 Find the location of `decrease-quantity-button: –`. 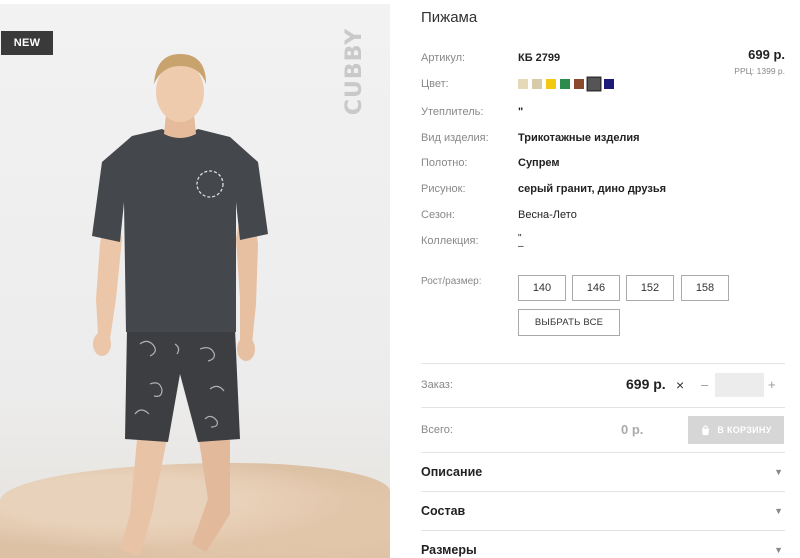

decrease-quantity-button: – is located at coordinates (704, 384).